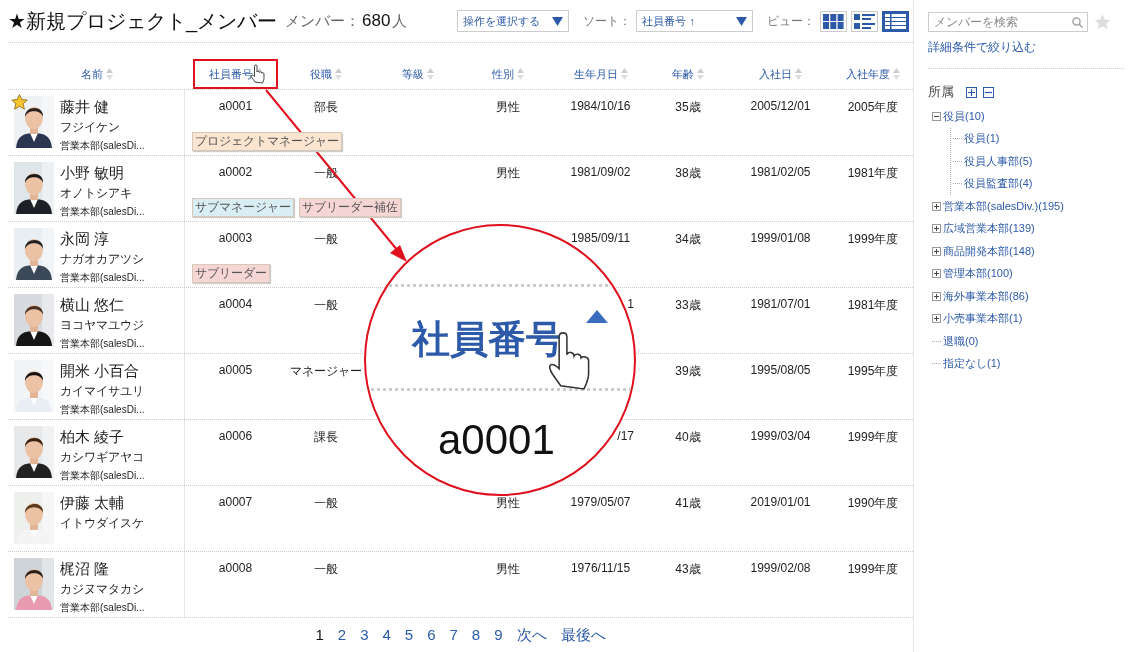 Image resolution: width=1128 pixels, height=652 pixels. What do you see at coordinates (364, 635) in the screenshot?
I see `page-link: 3` at bounding box center [364, 635].